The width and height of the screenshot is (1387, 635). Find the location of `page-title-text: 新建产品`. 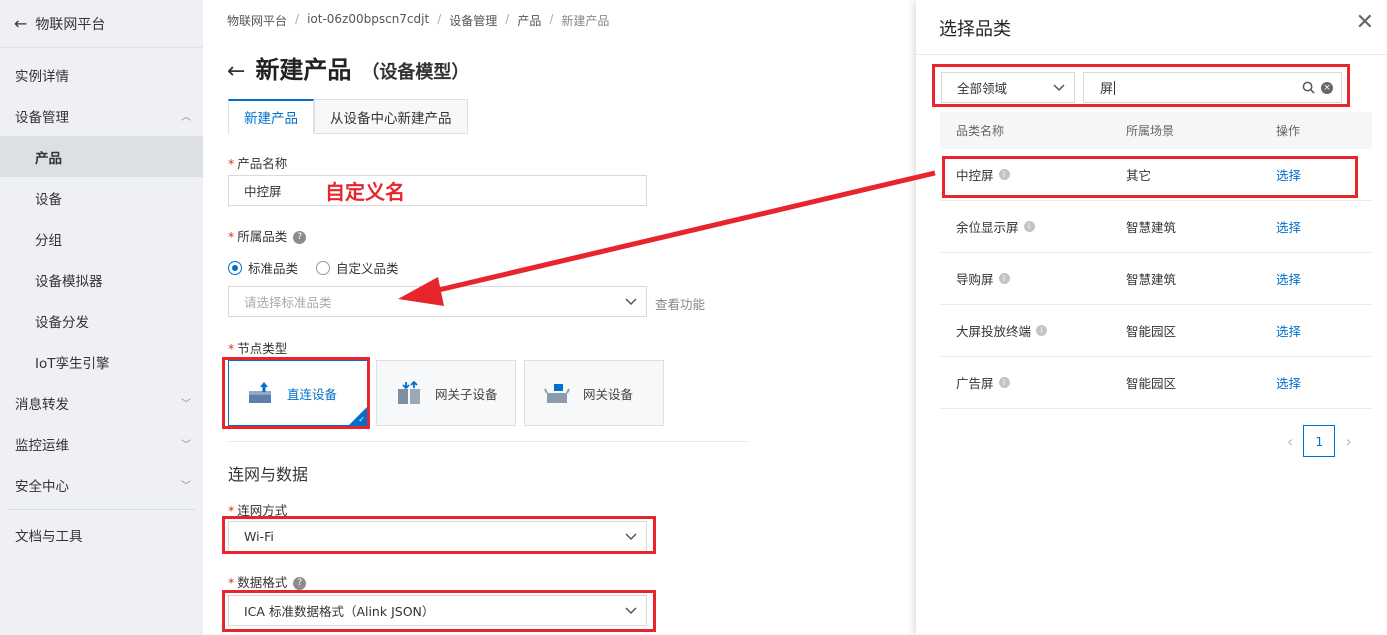

page-title-text: 新建产品 is located at coordinates (303, 70).